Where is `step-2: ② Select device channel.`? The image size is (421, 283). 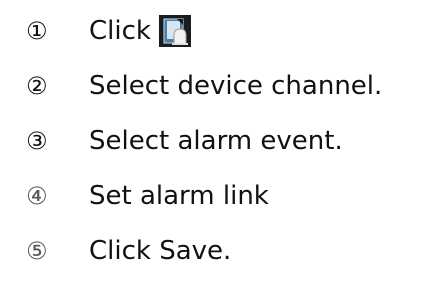 step-2: ② Select device channel. is located at coordinates (204, 86).